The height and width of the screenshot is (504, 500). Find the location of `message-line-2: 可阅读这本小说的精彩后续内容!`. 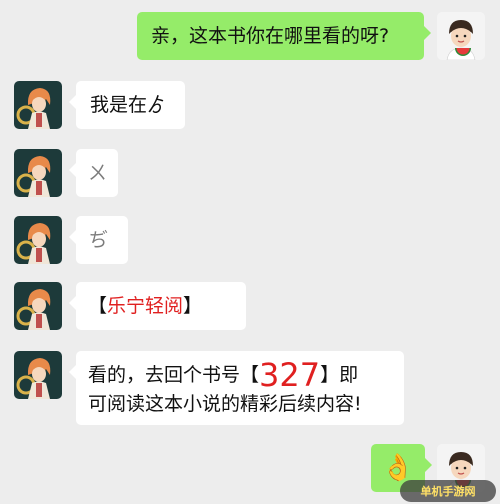

message-line-2: 可阅读这本小说的精彩后续内容! is located at coordinates (225, 404).